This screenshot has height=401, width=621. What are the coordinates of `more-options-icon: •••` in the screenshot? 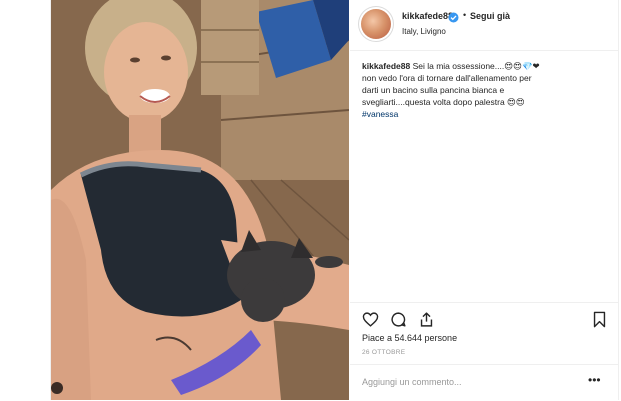 It's located at (594, 380).